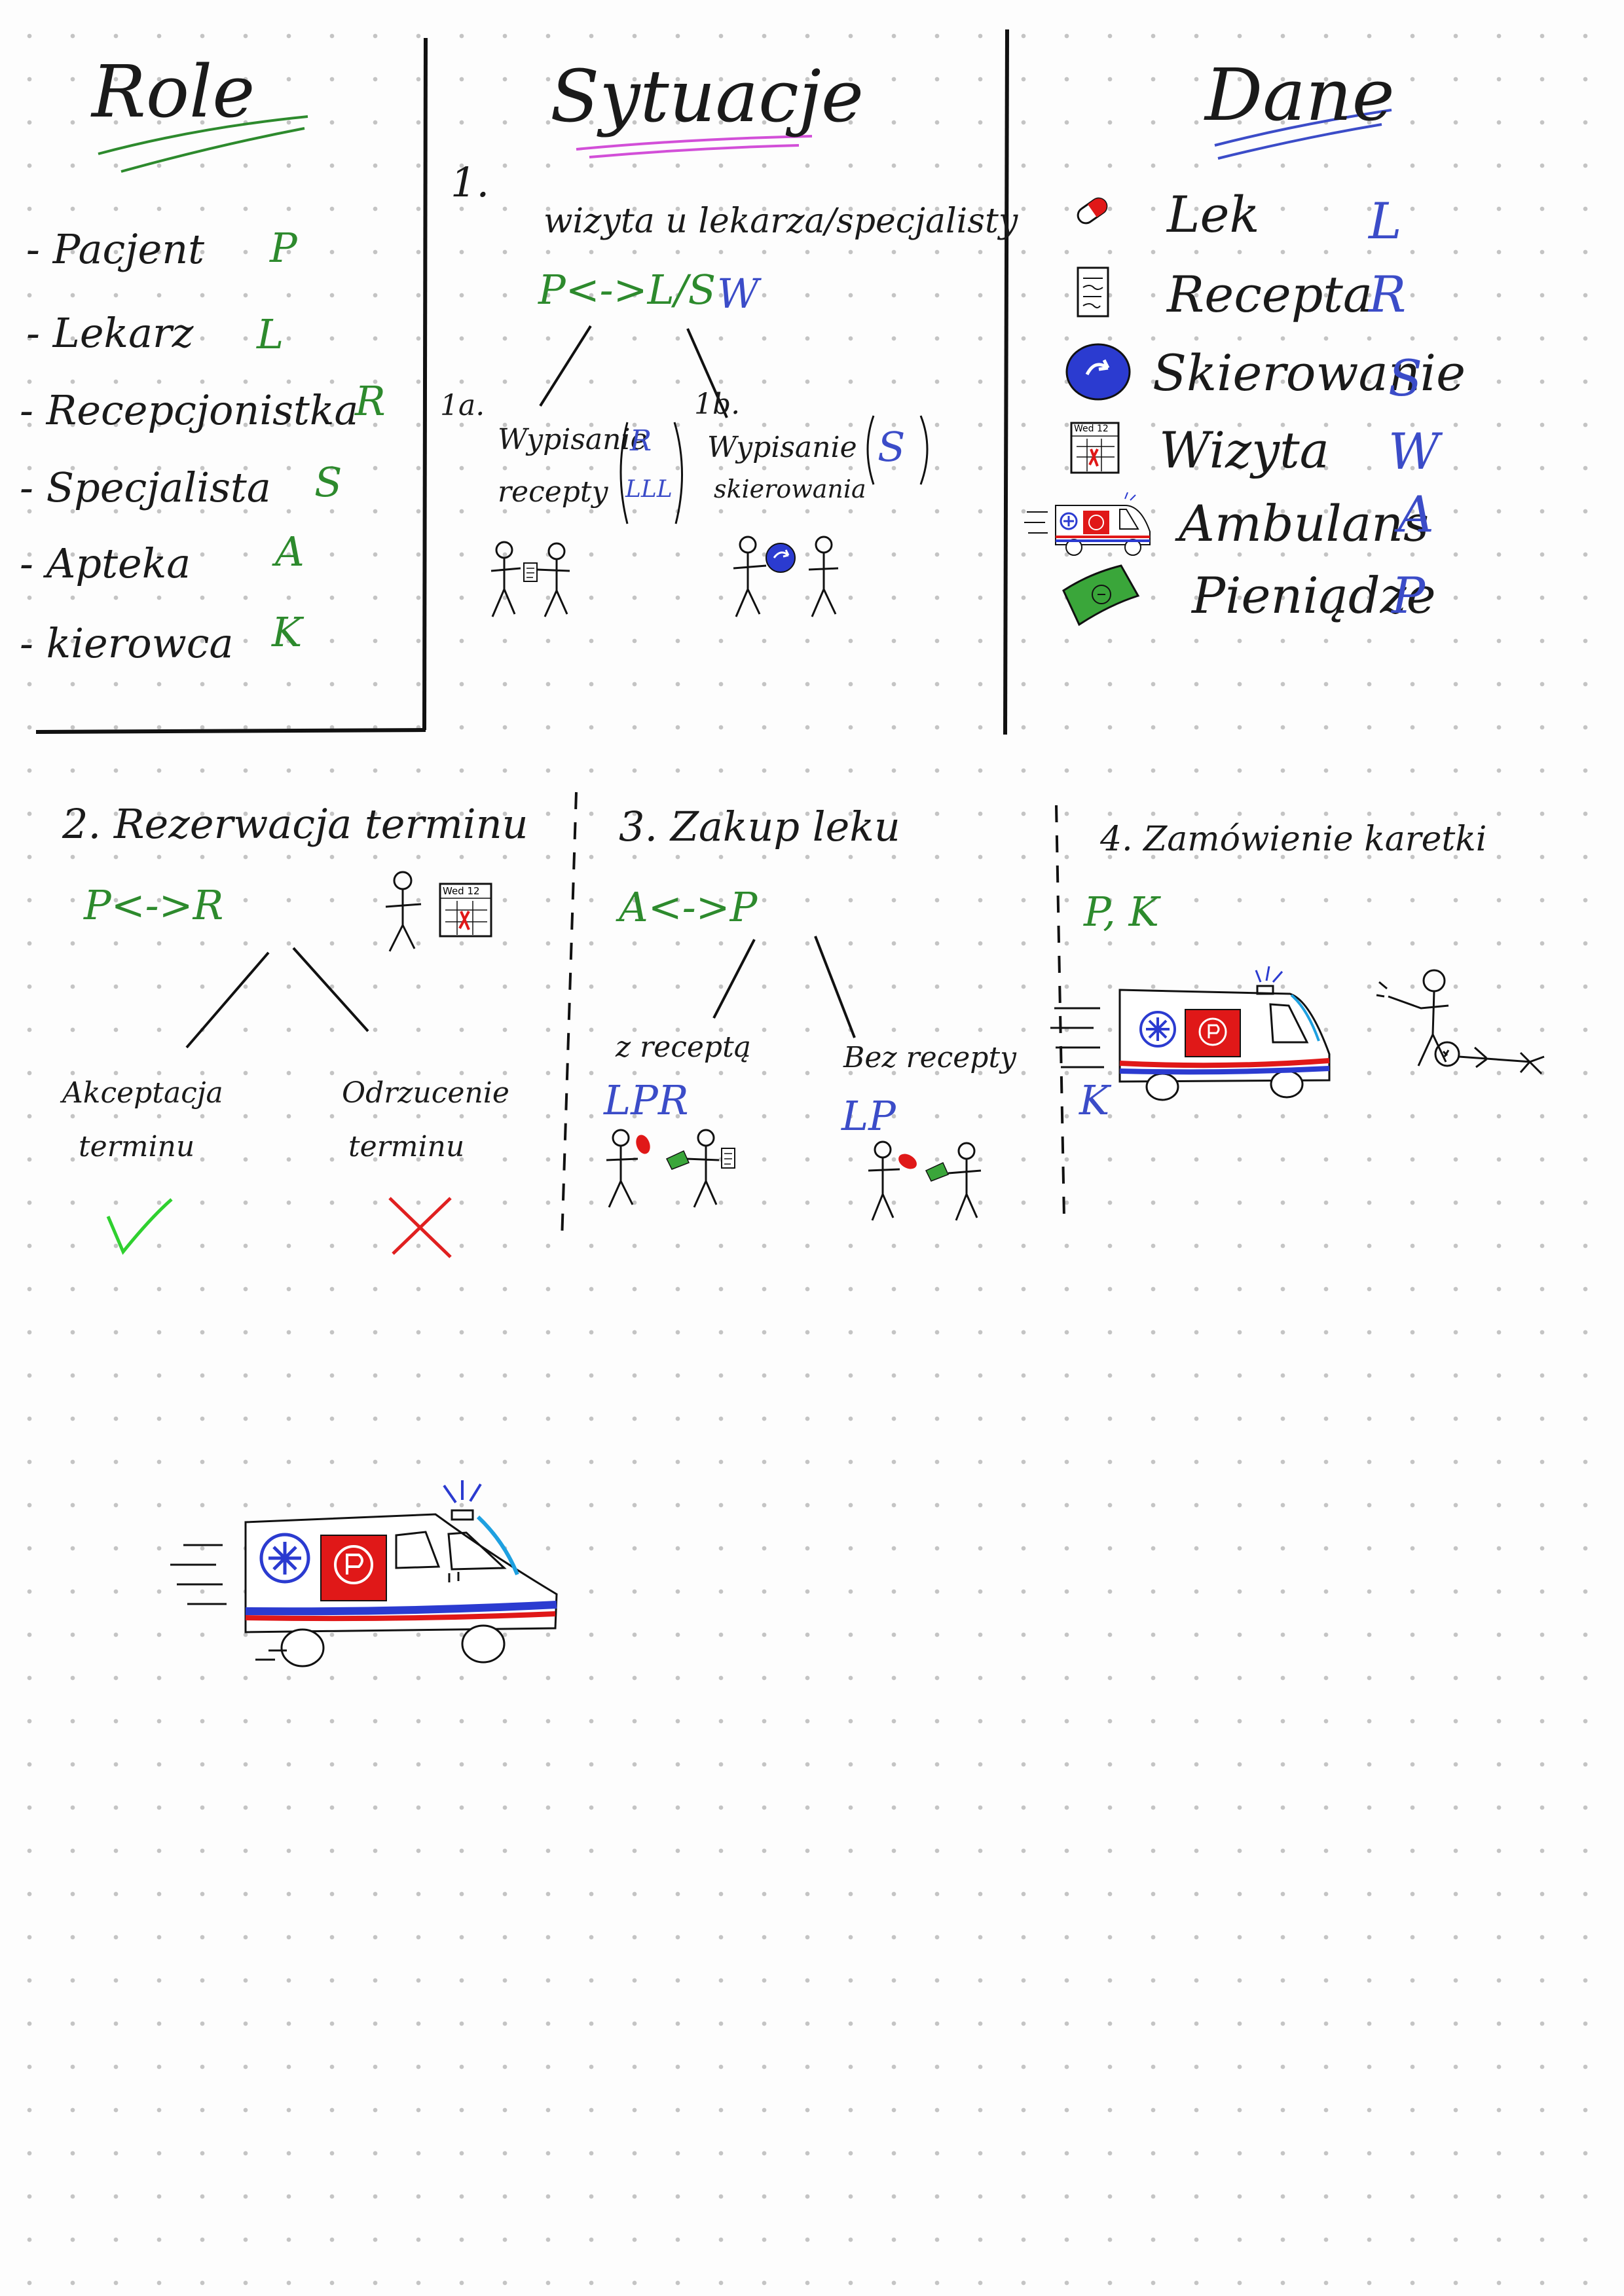 The width and height of the screenshot is (1624, 2296). Describe the element at coordinates (646, 1100) in the screenshot. I see `situation-3-with-rx-data: LPR` at that location.